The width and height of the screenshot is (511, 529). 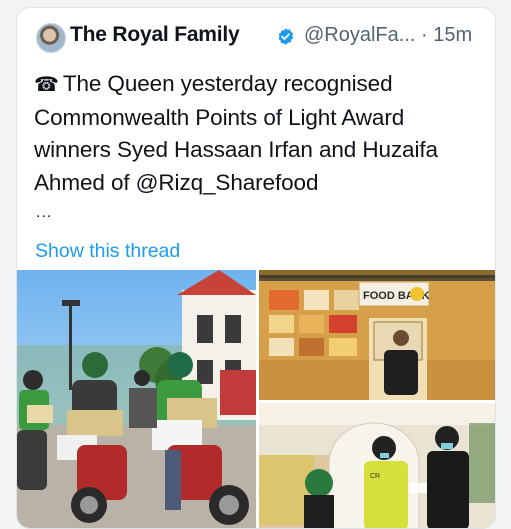 What do you see at coordinates (51, 38) in the screenshot?
I see `avatar` at bounding box center [51, 38].